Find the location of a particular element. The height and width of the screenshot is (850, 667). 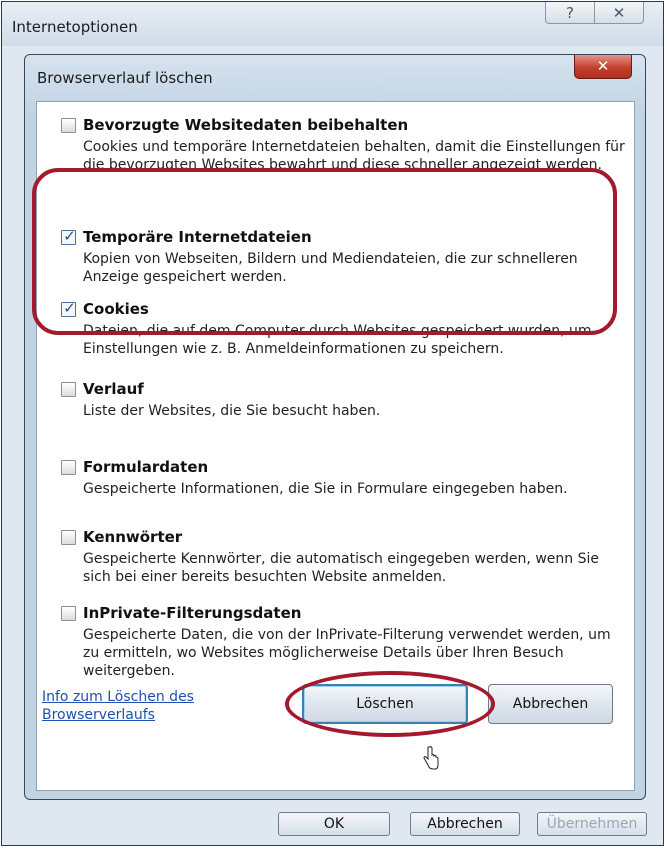

option-label: Kennwörter is located at coordinates (132, 537).